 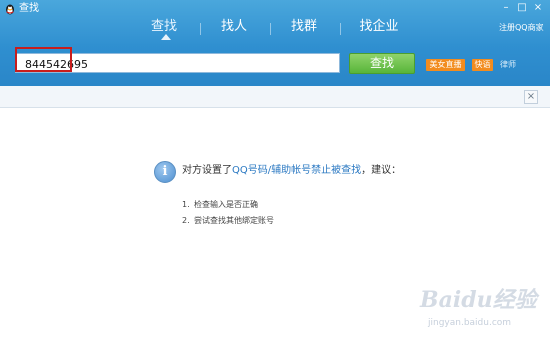 I want to click on suggestion-text: 检查输入是否正确, so click(x=226, y=204).